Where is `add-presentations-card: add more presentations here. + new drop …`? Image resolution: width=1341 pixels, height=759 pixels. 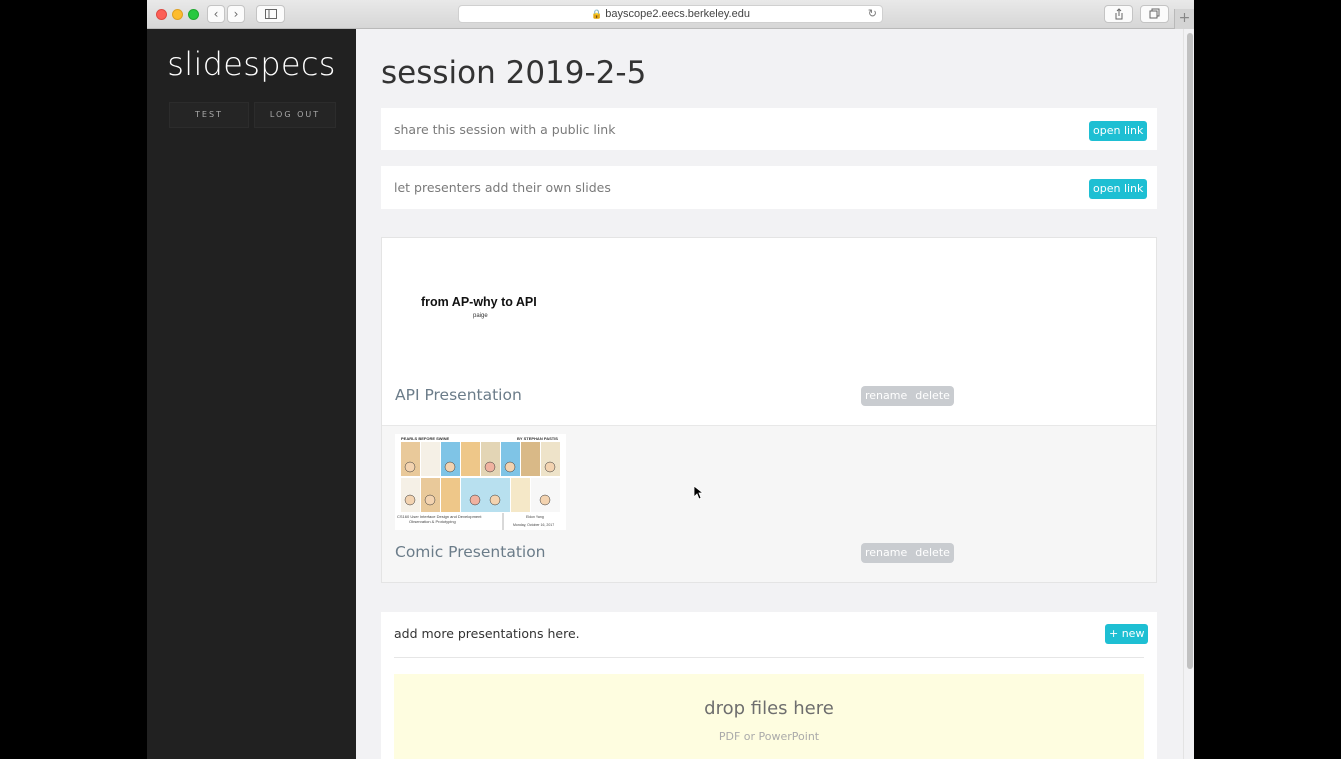 add-presentations-card: add more presentations here. + new drop … is located at coordinates (769, 685).